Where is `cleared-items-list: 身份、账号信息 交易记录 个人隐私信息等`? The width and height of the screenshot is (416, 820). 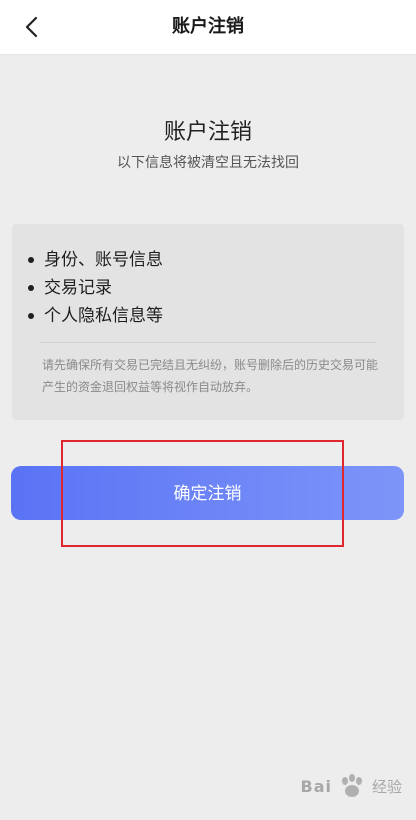
cleared-items-list: 身份、账号信息 交易记录 个人隐私信息等 is located at coordinates (95, 288).